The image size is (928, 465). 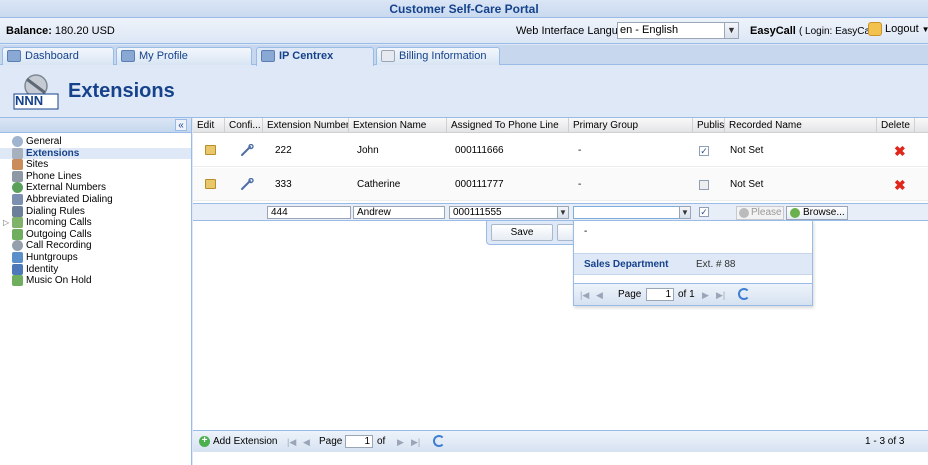 What do you see at coordinates (678, 30) in the screenshot?
I see `language-select: en - English ▼` at bounding box center [678, 30].